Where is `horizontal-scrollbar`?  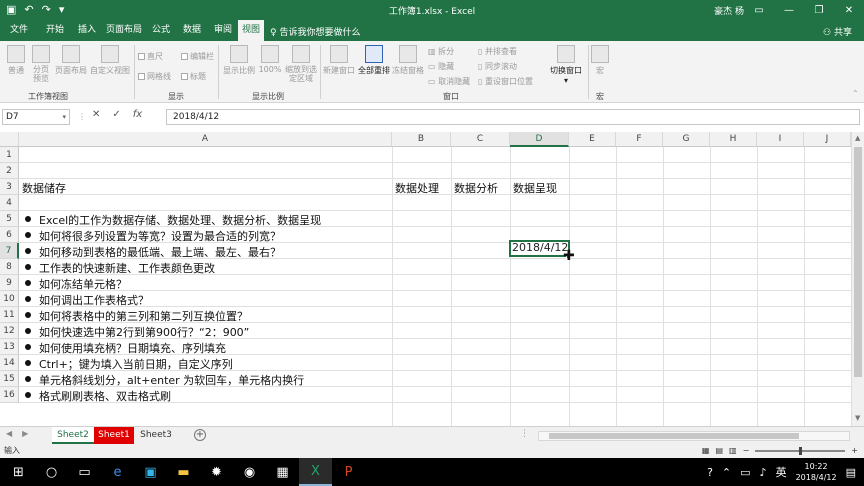
horizontal-scrollbar is located at coordinates (694, 436).